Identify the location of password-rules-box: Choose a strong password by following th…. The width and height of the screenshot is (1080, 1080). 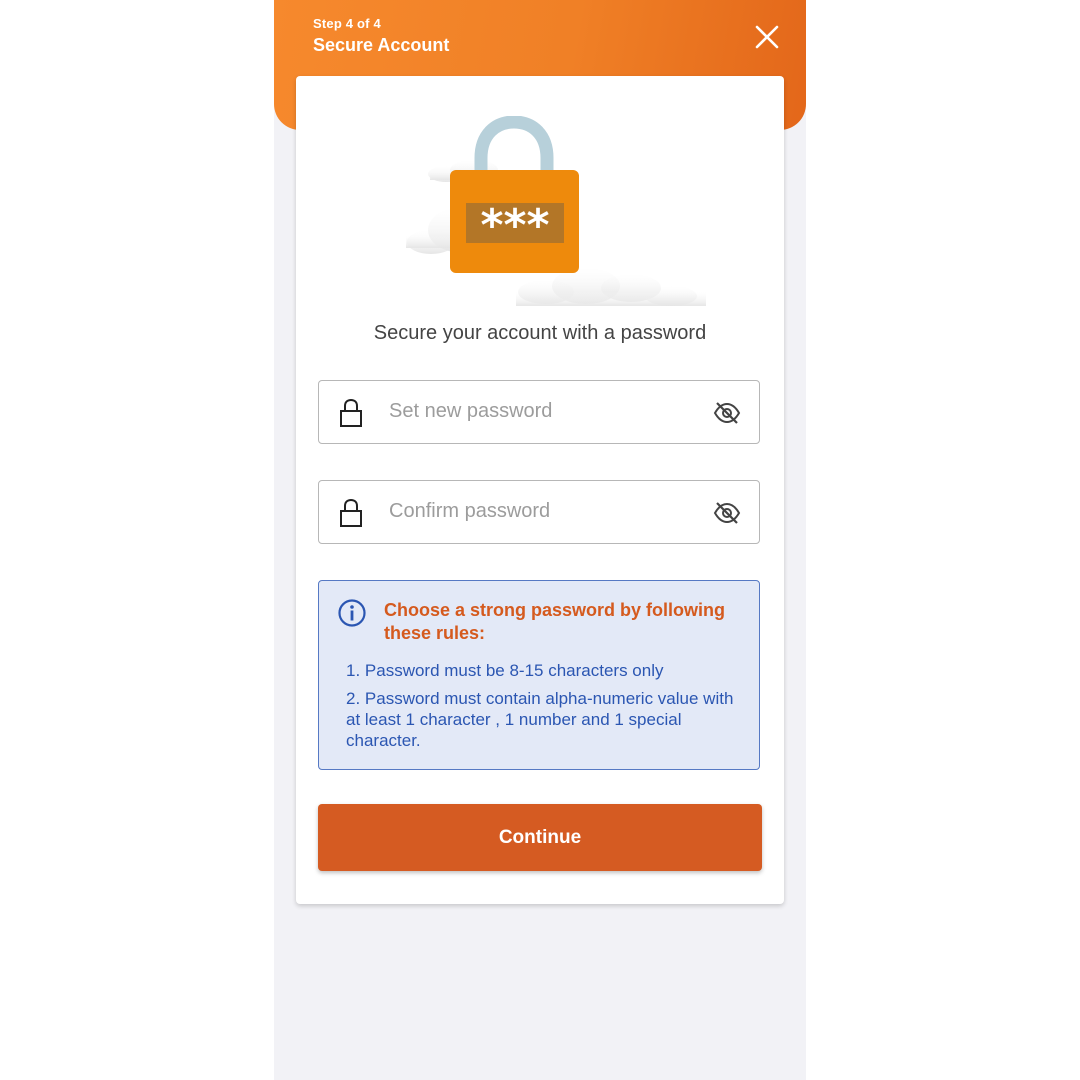
(539, 675).